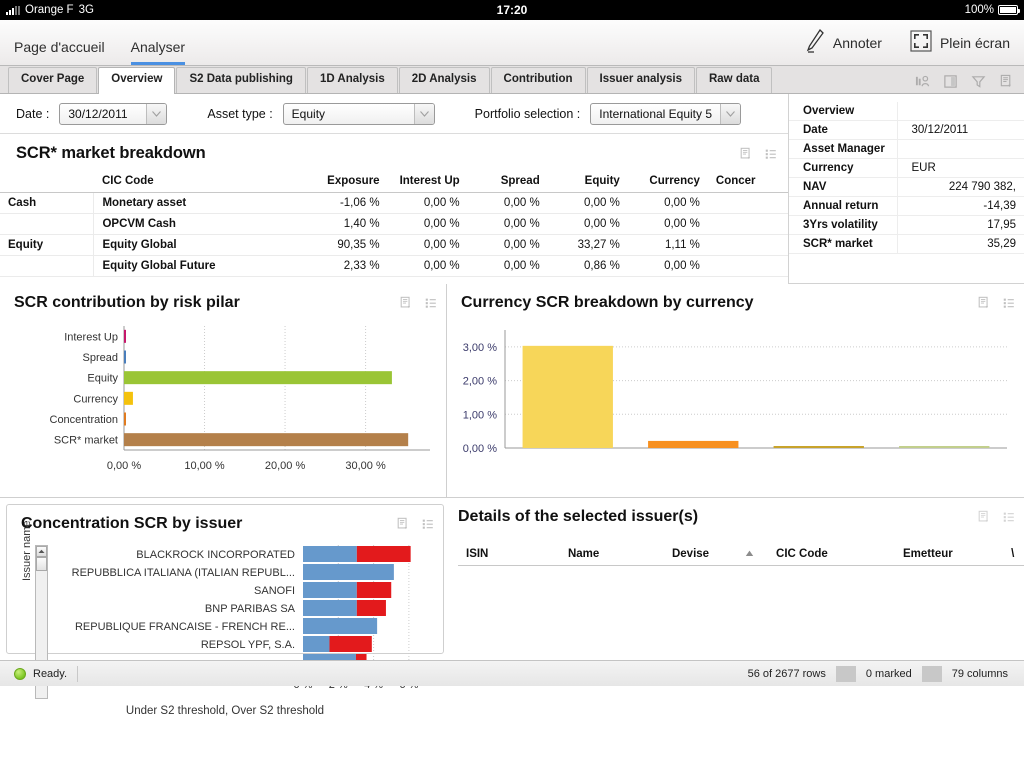 The image size is (1024, 768). Describe the element at coordinates (1006, 81) in the screenshot. I see `export-list-icon` at that location.